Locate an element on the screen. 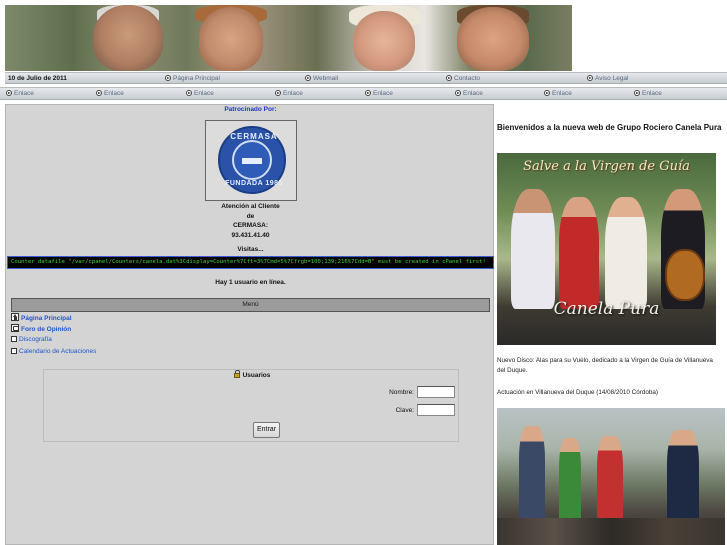  link-enlace-1: Enlace is located at coordinates (20, 94).